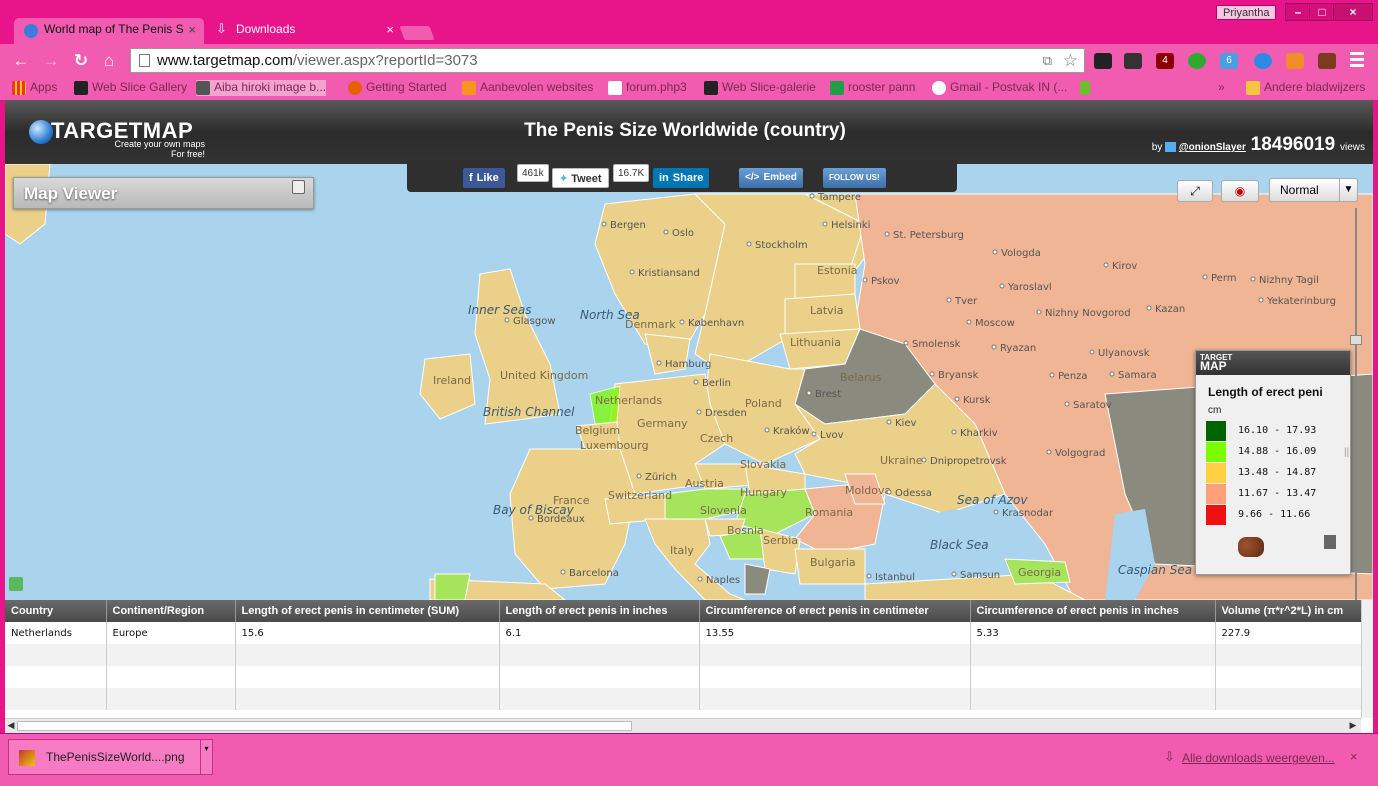 This screenshot has height=786, width=1378. I want to click on city-label: Barcelona, so click(594, 573).